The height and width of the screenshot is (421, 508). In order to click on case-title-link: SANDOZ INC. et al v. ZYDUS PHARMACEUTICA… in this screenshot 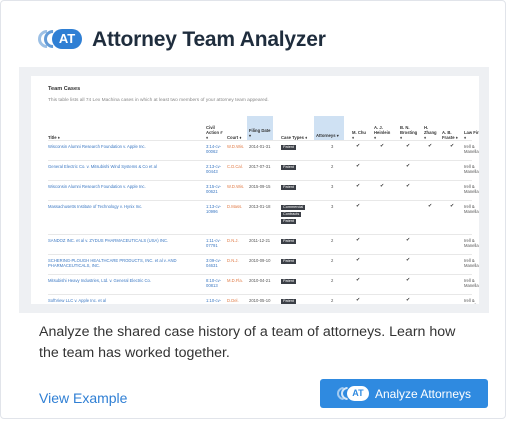, I will do `click(123, 240)`.